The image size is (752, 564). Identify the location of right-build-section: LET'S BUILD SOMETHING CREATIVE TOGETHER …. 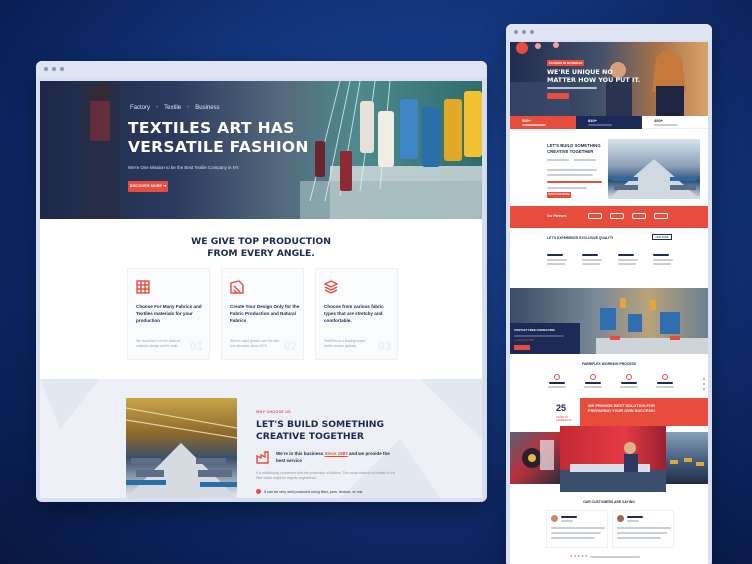
(609, 167).